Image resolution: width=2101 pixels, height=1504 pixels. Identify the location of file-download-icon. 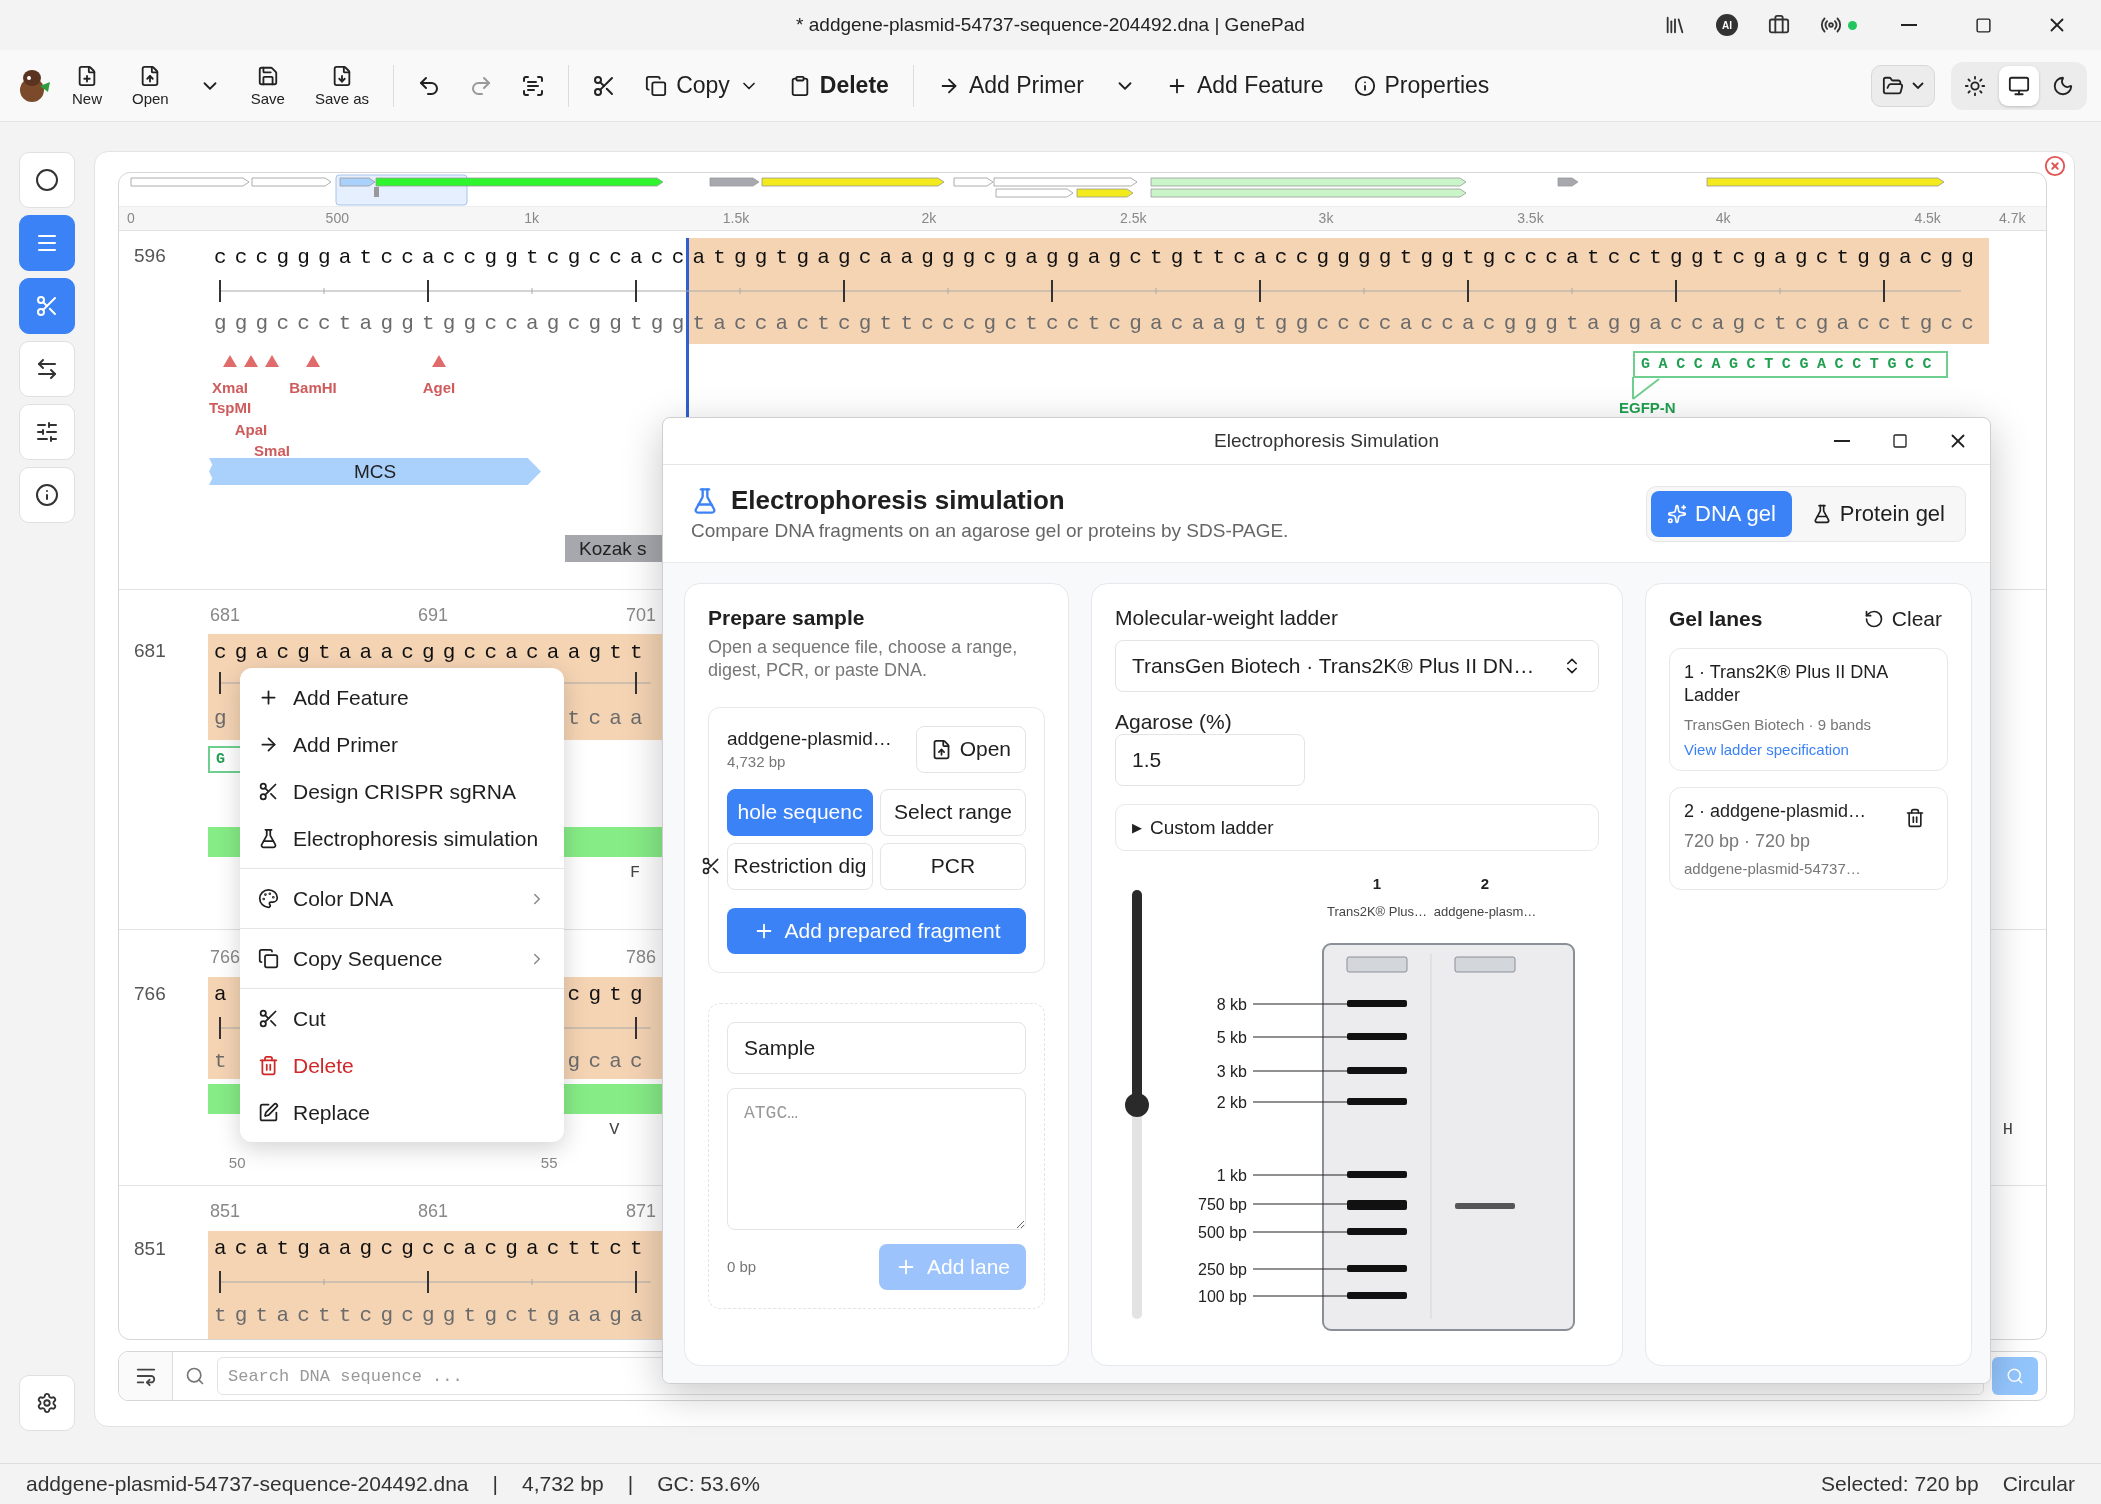
(342, 75).